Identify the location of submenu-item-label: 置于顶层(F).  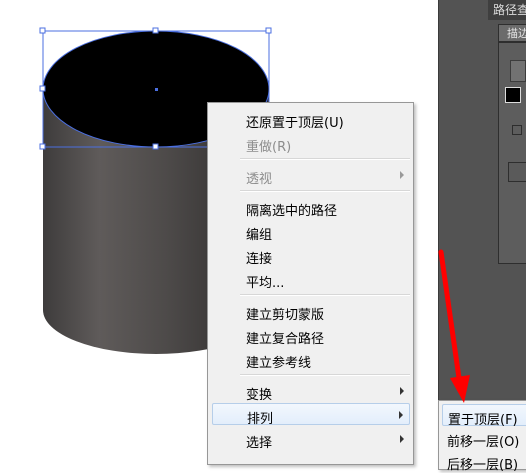
(483, 420).